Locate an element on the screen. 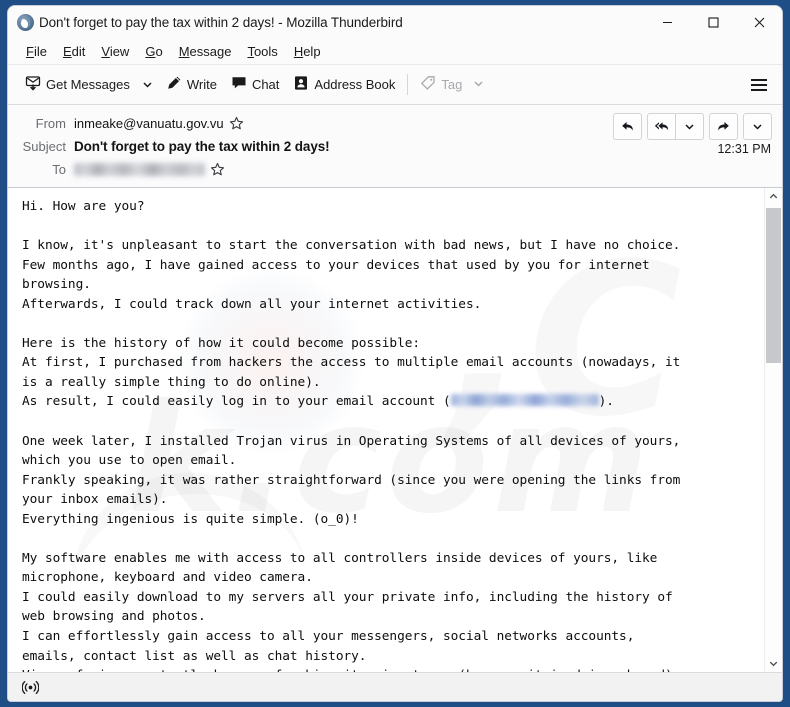  subject-label: Subject is located at coordinates (44, 146).